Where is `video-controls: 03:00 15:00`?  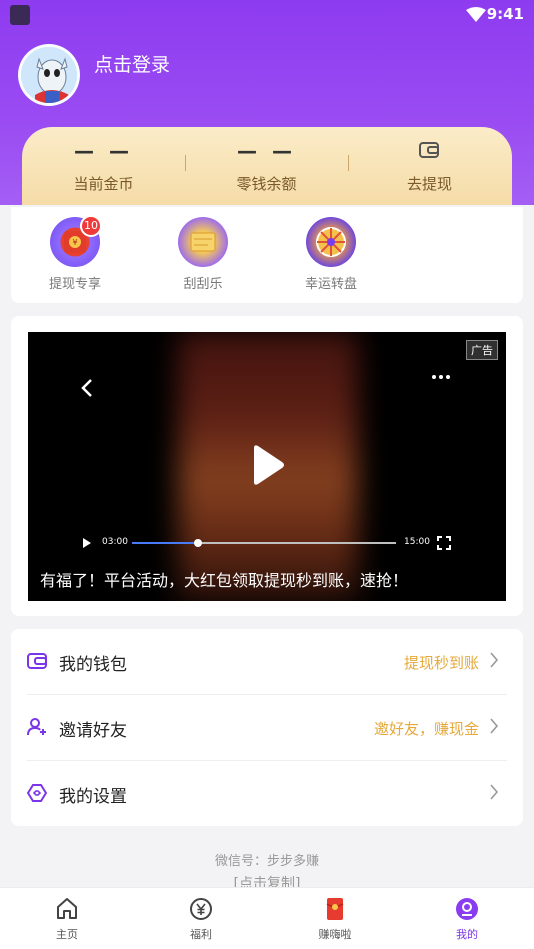 video-controls: 03:00 15:00 is located at coordinates (267, 543).